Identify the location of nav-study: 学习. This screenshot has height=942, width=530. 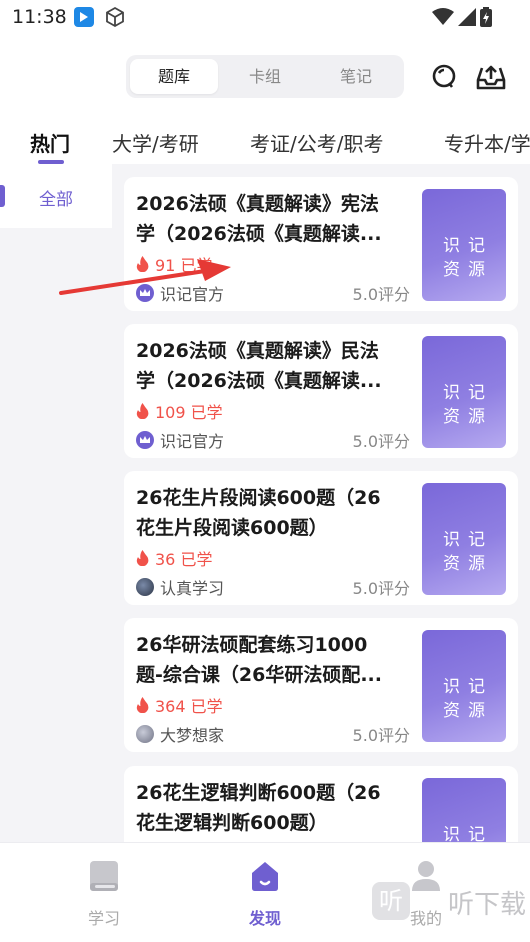
(104, 892).